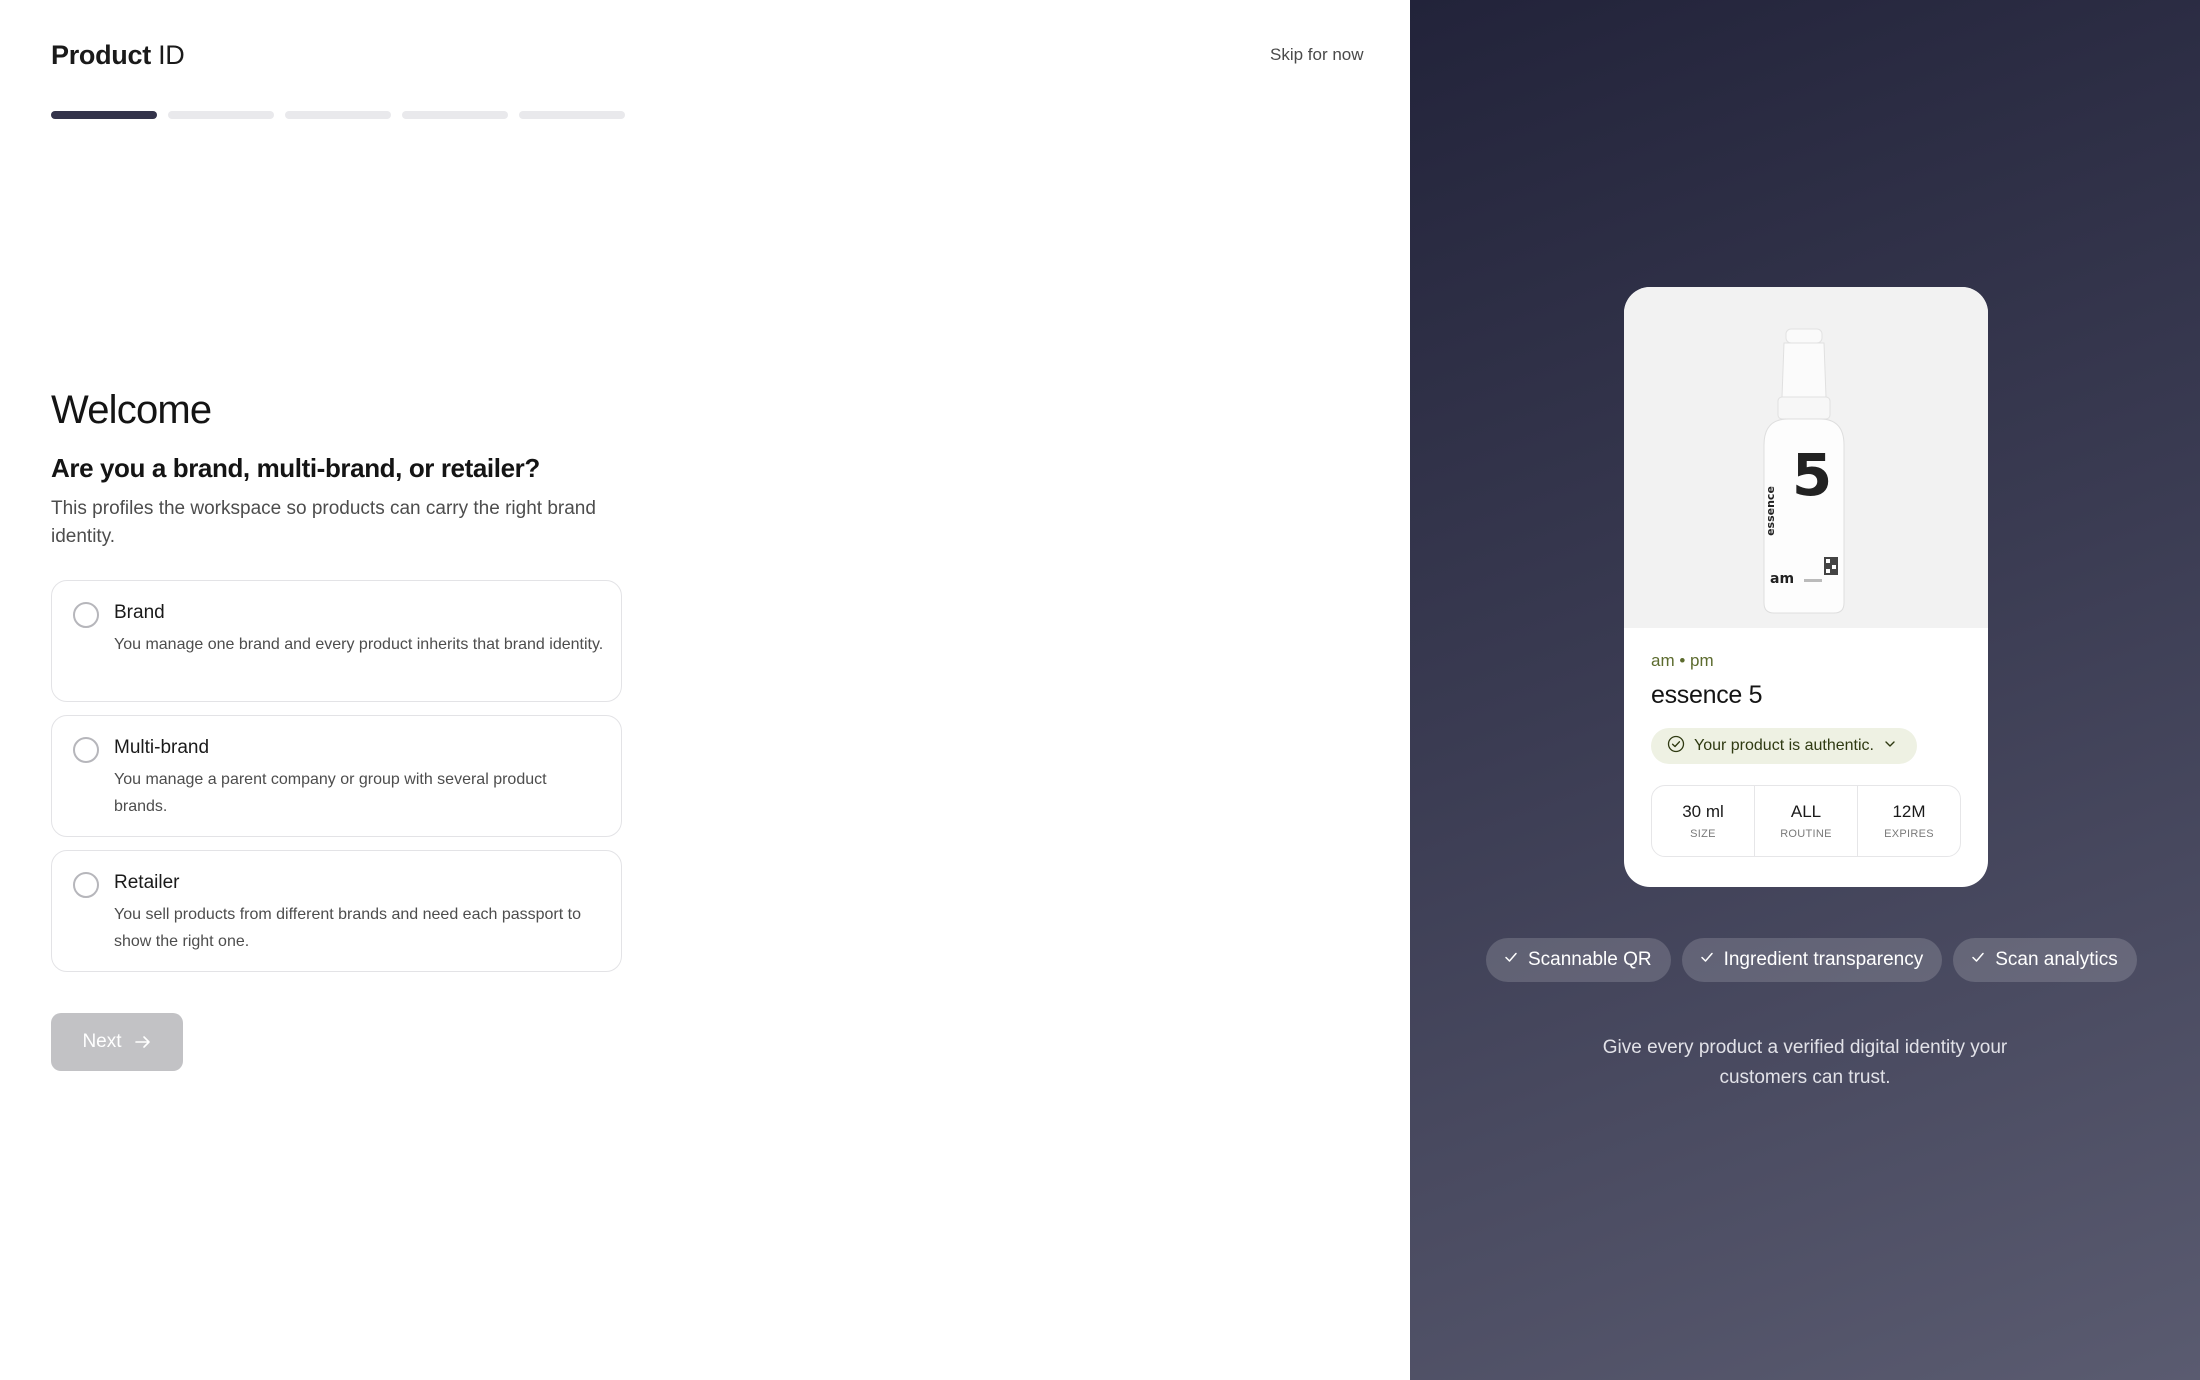 This screenshot has height=1380, width=2200. Describe the element at coordinates (1317, 55) in the screenshot. I see `skip-link: Skip for now` at that location.